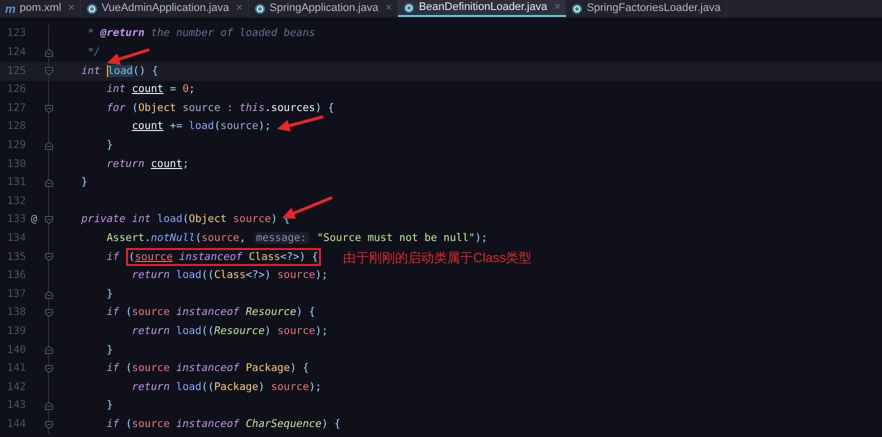  What do you see at coordinates (653, 8) in the screenshot?
I see `tab-label: SpringFactoriesLoader.java` at bounding box center [653, 8].